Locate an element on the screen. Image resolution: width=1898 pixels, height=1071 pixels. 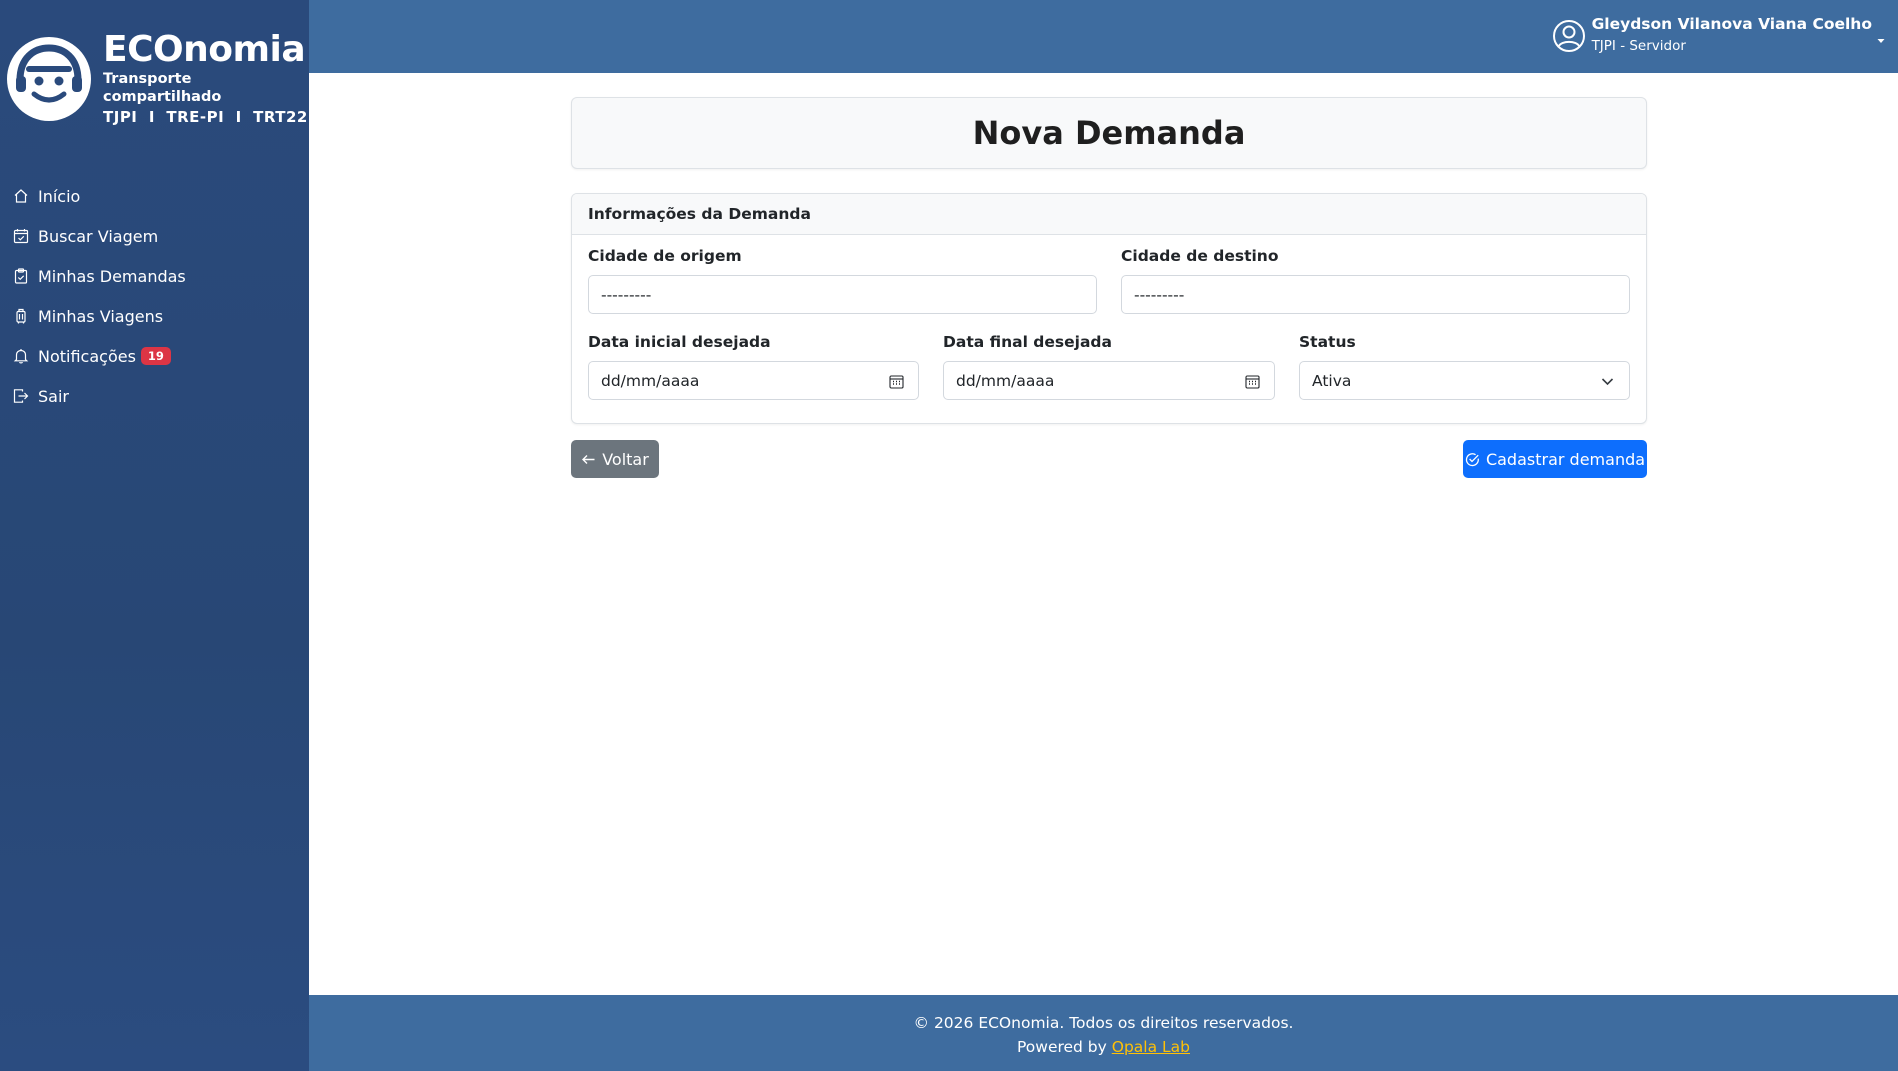
start-date-input: dd/mm/aaaa is located at coordinates (753, 380).